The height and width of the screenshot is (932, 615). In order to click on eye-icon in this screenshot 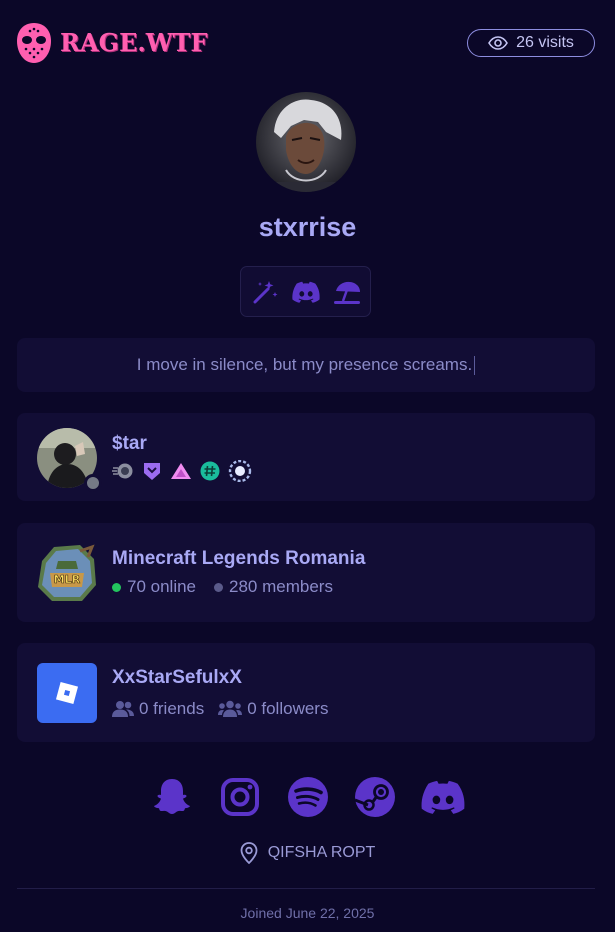, I will do `click(498, 43)`.